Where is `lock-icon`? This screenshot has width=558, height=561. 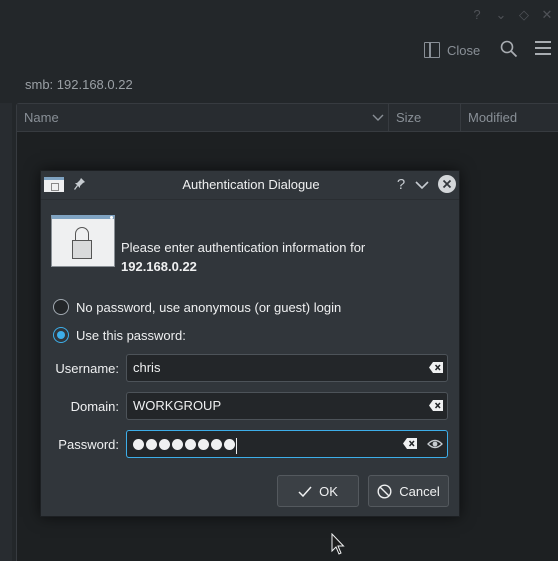 lock-icon is located at coordinates (83, 241).